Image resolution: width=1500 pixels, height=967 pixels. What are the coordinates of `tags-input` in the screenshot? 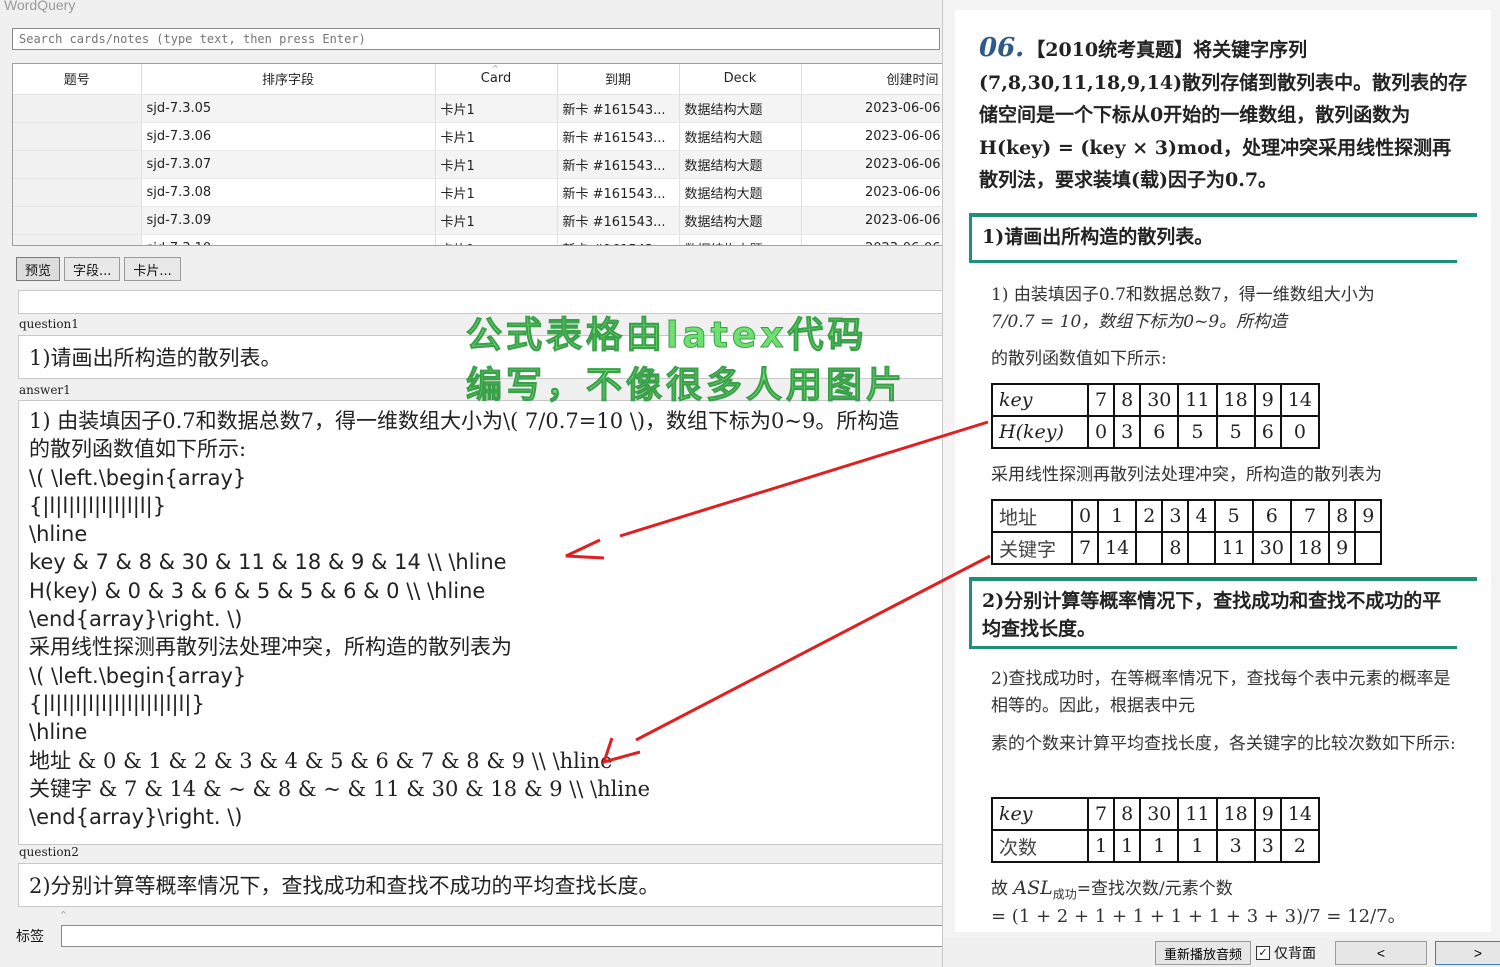 It's located at (501, 936).